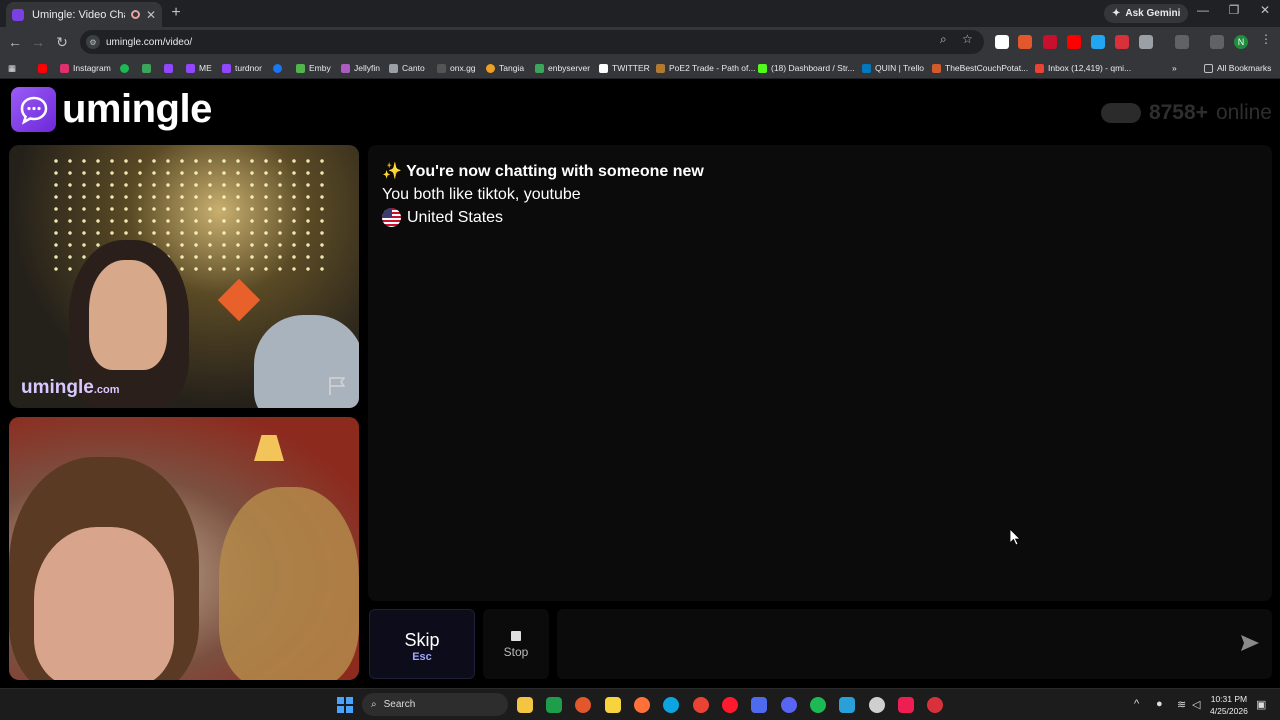 This screenshot has width=1280, height=720. I want to click on chat-bubble-logo-icon, so click(33, 109).